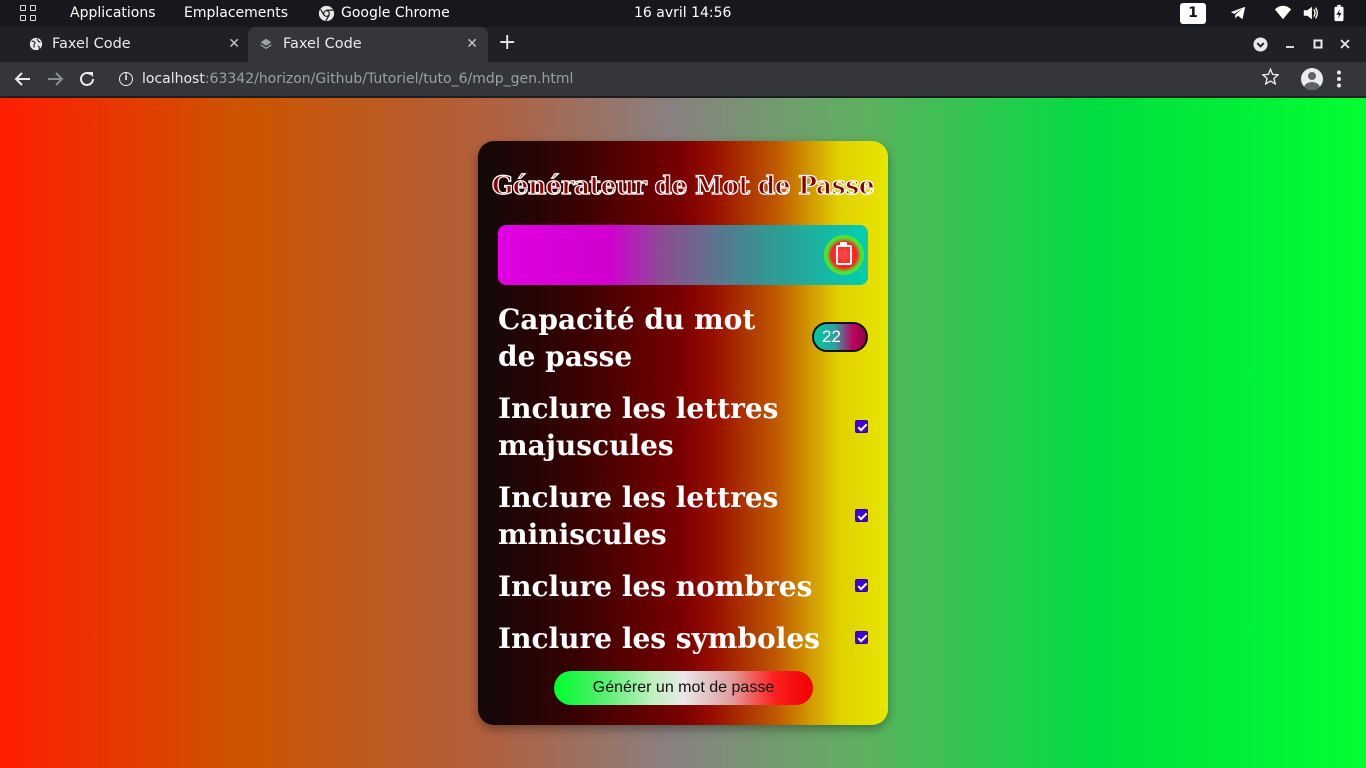 The height and width of the screenshot is (768, 1366). What do you see at coordinates (1339, 13) in the screenshot?
I see `battery-icon` at bounding box center [1339, 13].